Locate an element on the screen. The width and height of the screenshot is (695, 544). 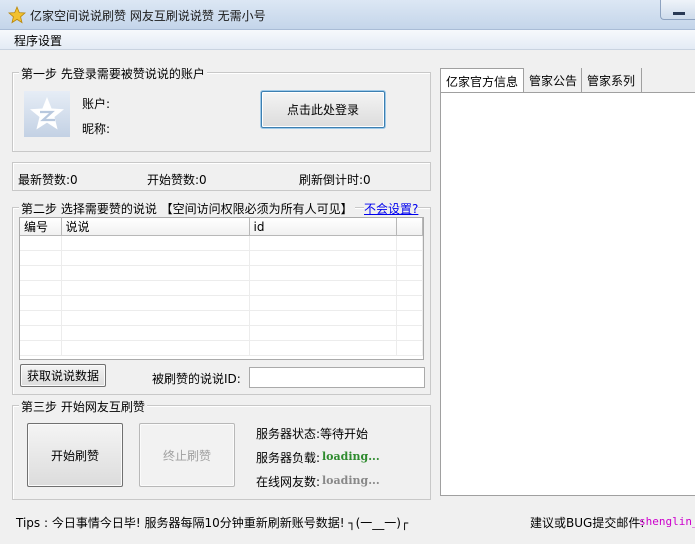
post-id-label: 被刷赞的说说ID: is located at coordinates (196, 379).